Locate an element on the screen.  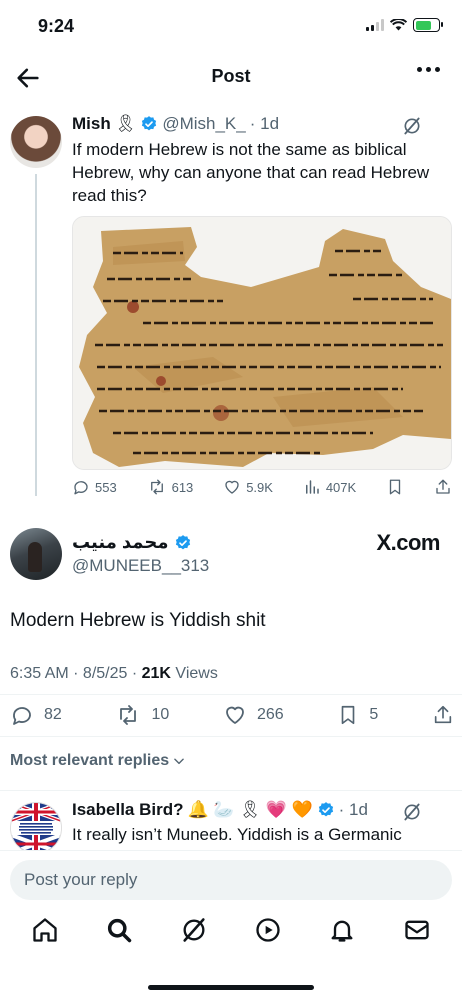
author-name: محمد منيب is located at coordinates (120, 542).